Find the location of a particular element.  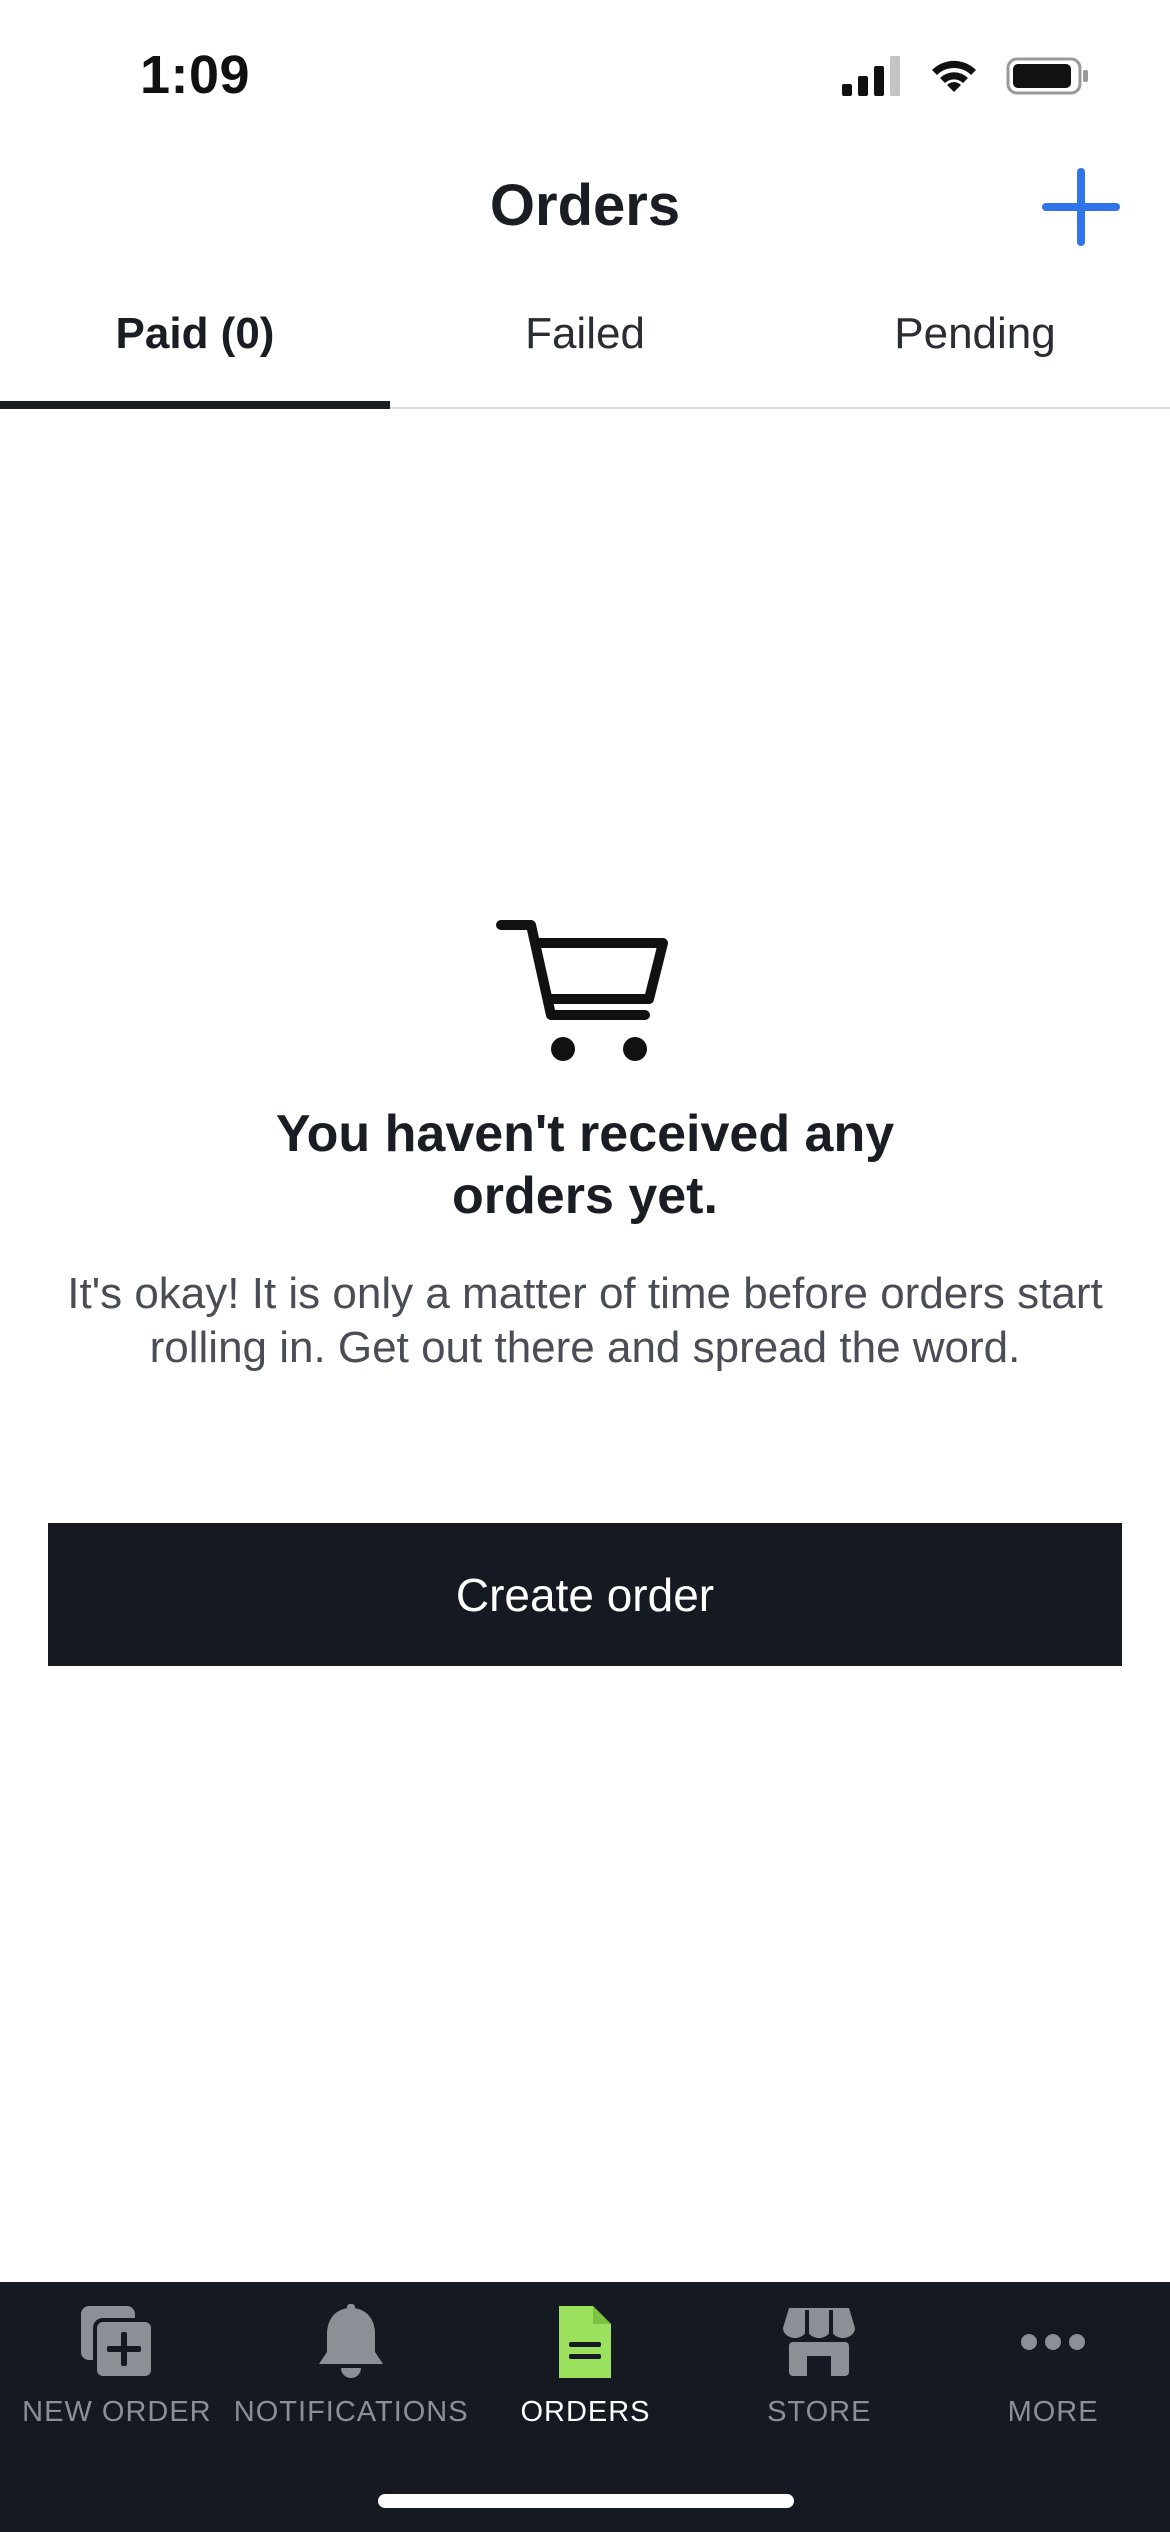

bell-icon is located at coordinates (351, 2341).